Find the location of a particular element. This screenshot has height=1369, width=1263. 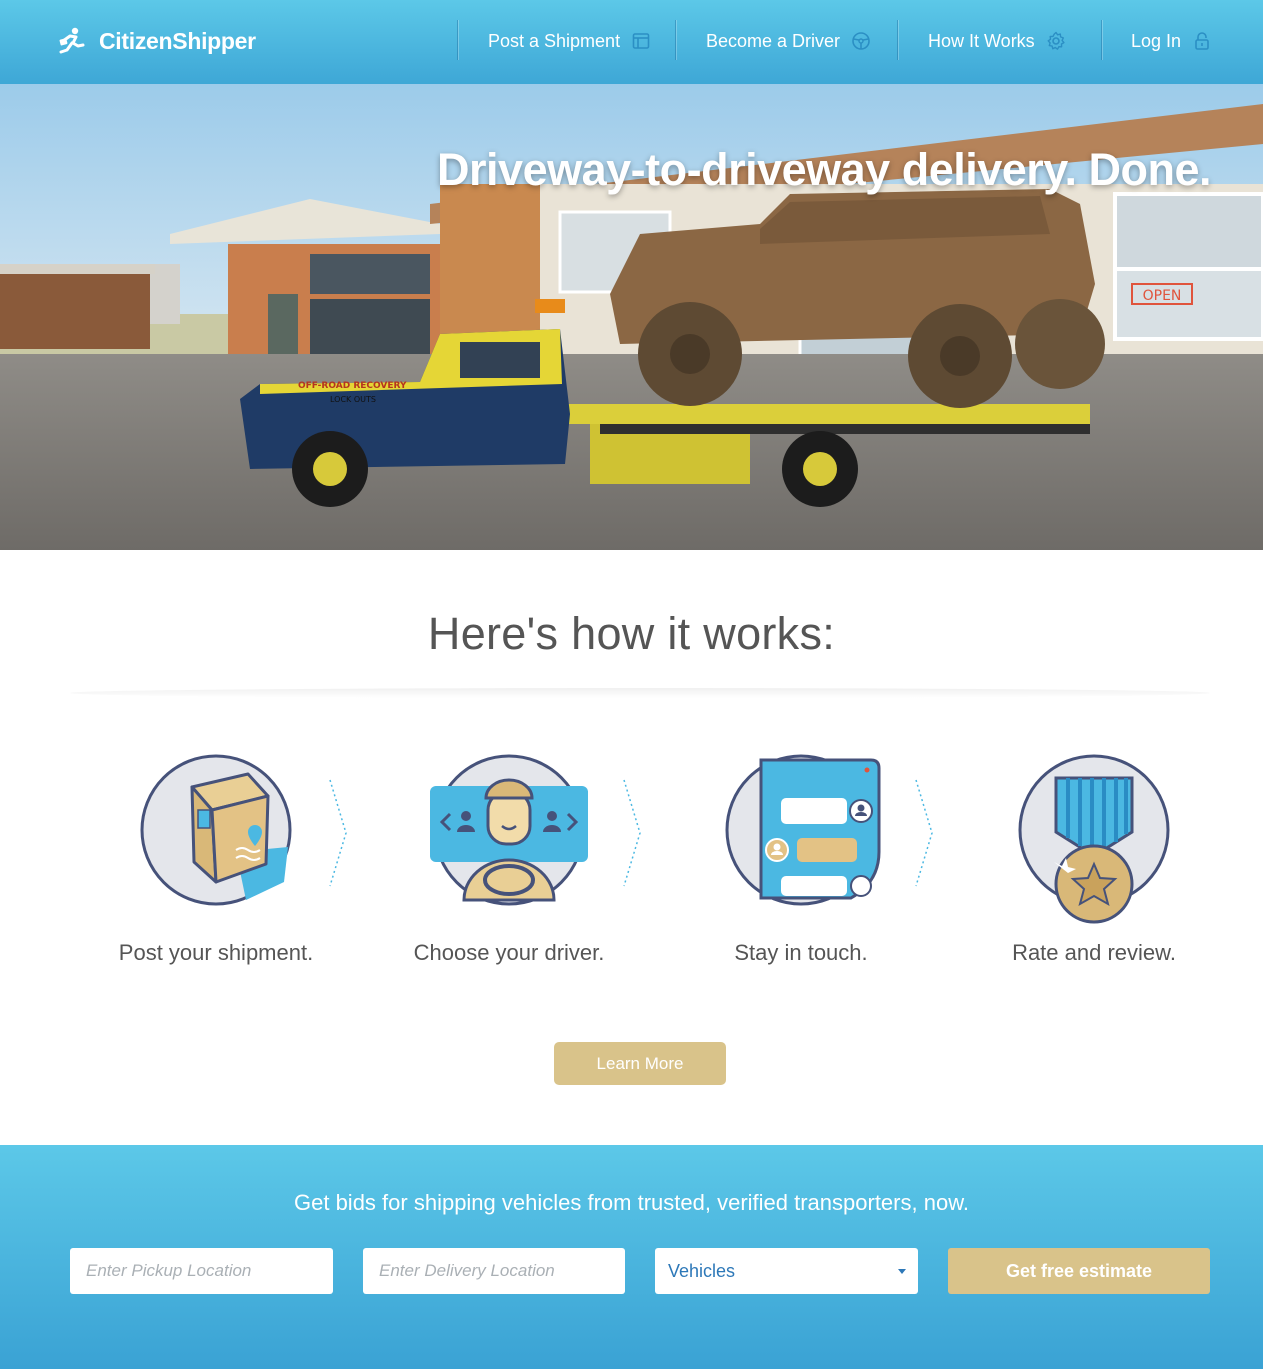

vehicle-type-value: Vehicles is located at coordinates (702, 1270).